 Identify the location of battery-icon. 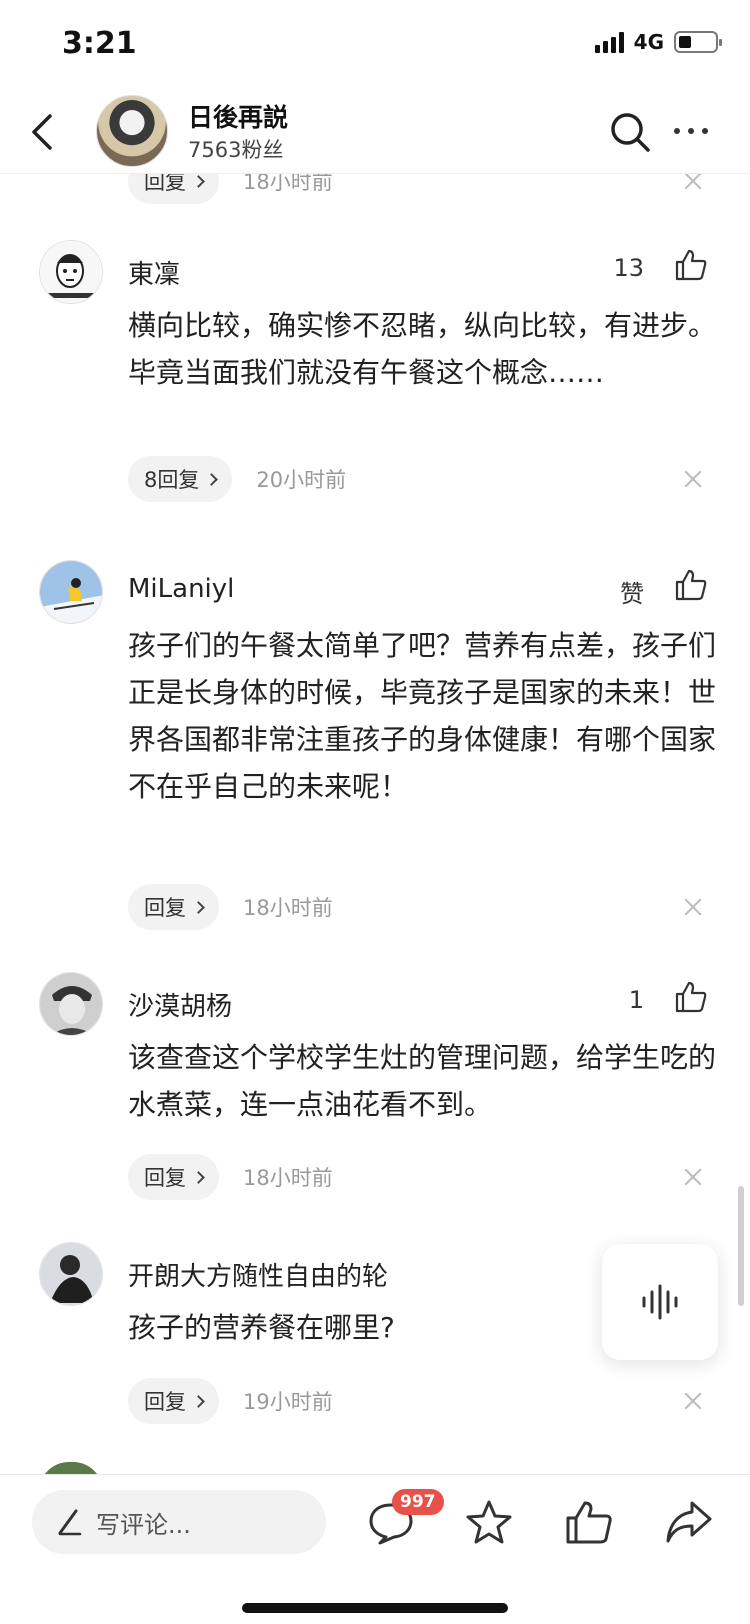
(698, 42).